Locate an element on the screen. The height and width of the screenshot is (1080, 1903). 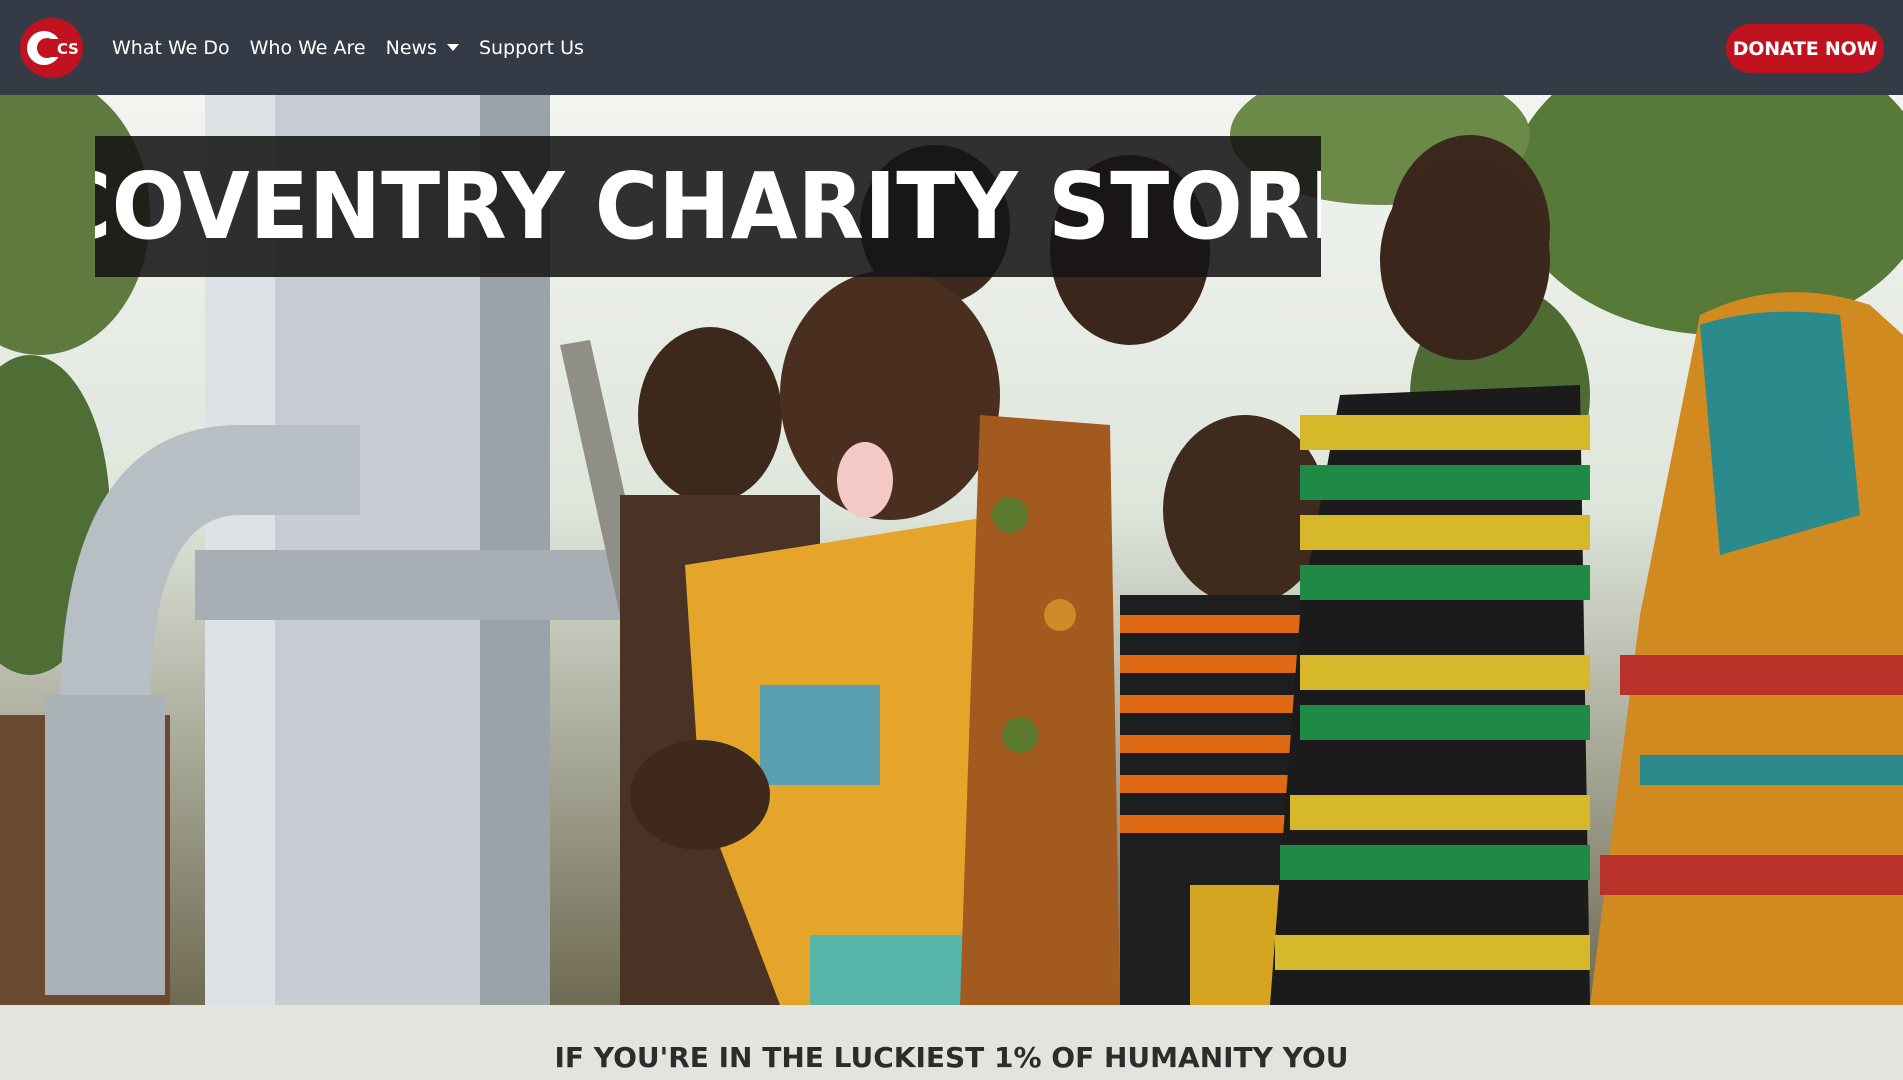
caret-down-icon is located at coordinates (452, 47).